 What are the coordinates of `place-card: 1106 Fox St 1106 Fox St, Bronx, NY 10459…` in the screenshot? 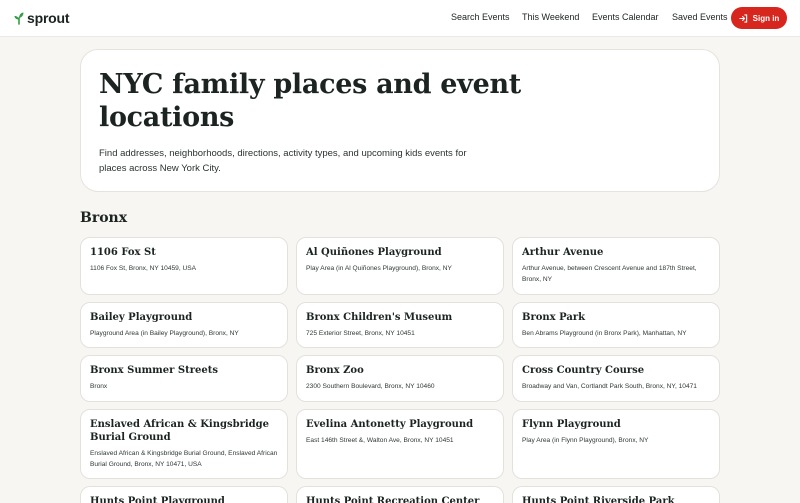 It's located at (184, 266).